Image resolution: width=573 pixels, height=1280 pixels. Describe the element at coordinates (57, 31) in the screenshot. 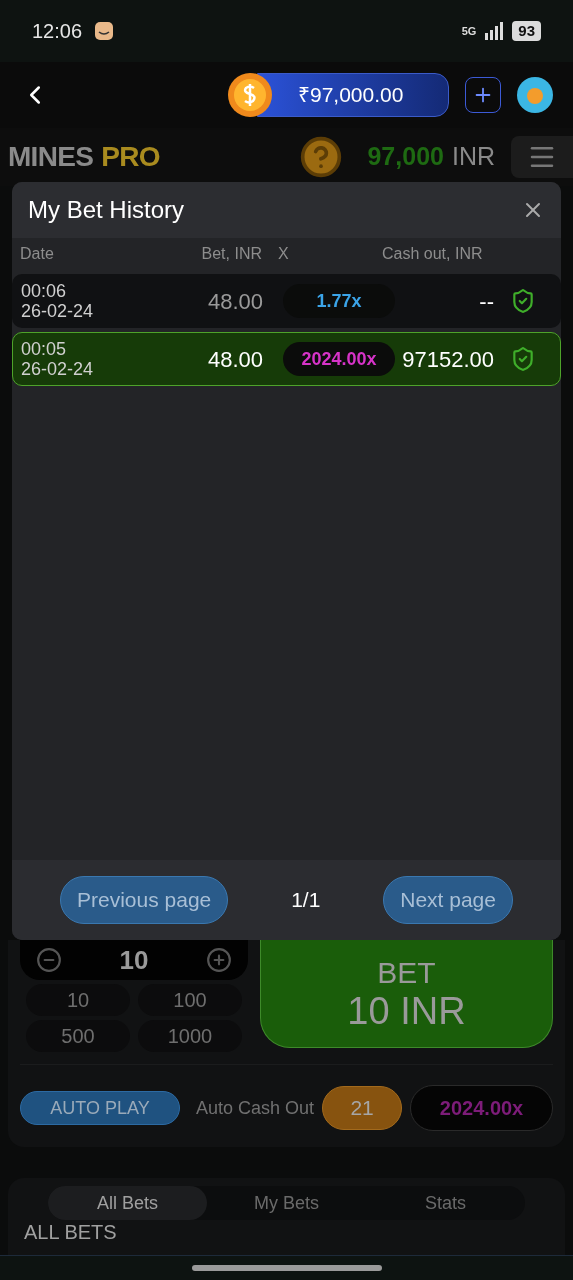

I see `status-time: 12:06` at that location.